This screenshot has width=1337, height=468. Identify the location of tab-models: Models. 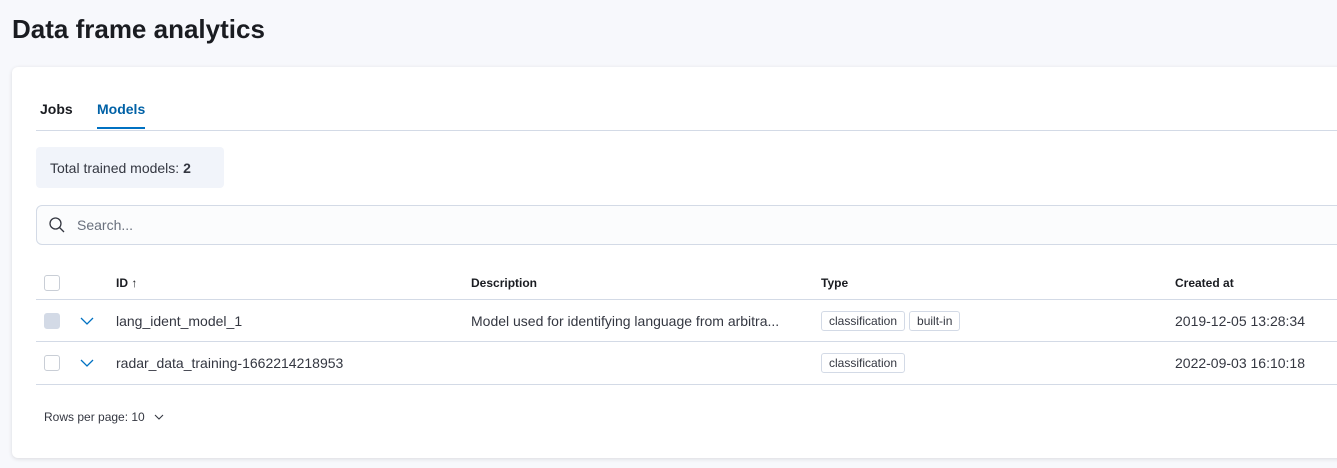
(121, 115).